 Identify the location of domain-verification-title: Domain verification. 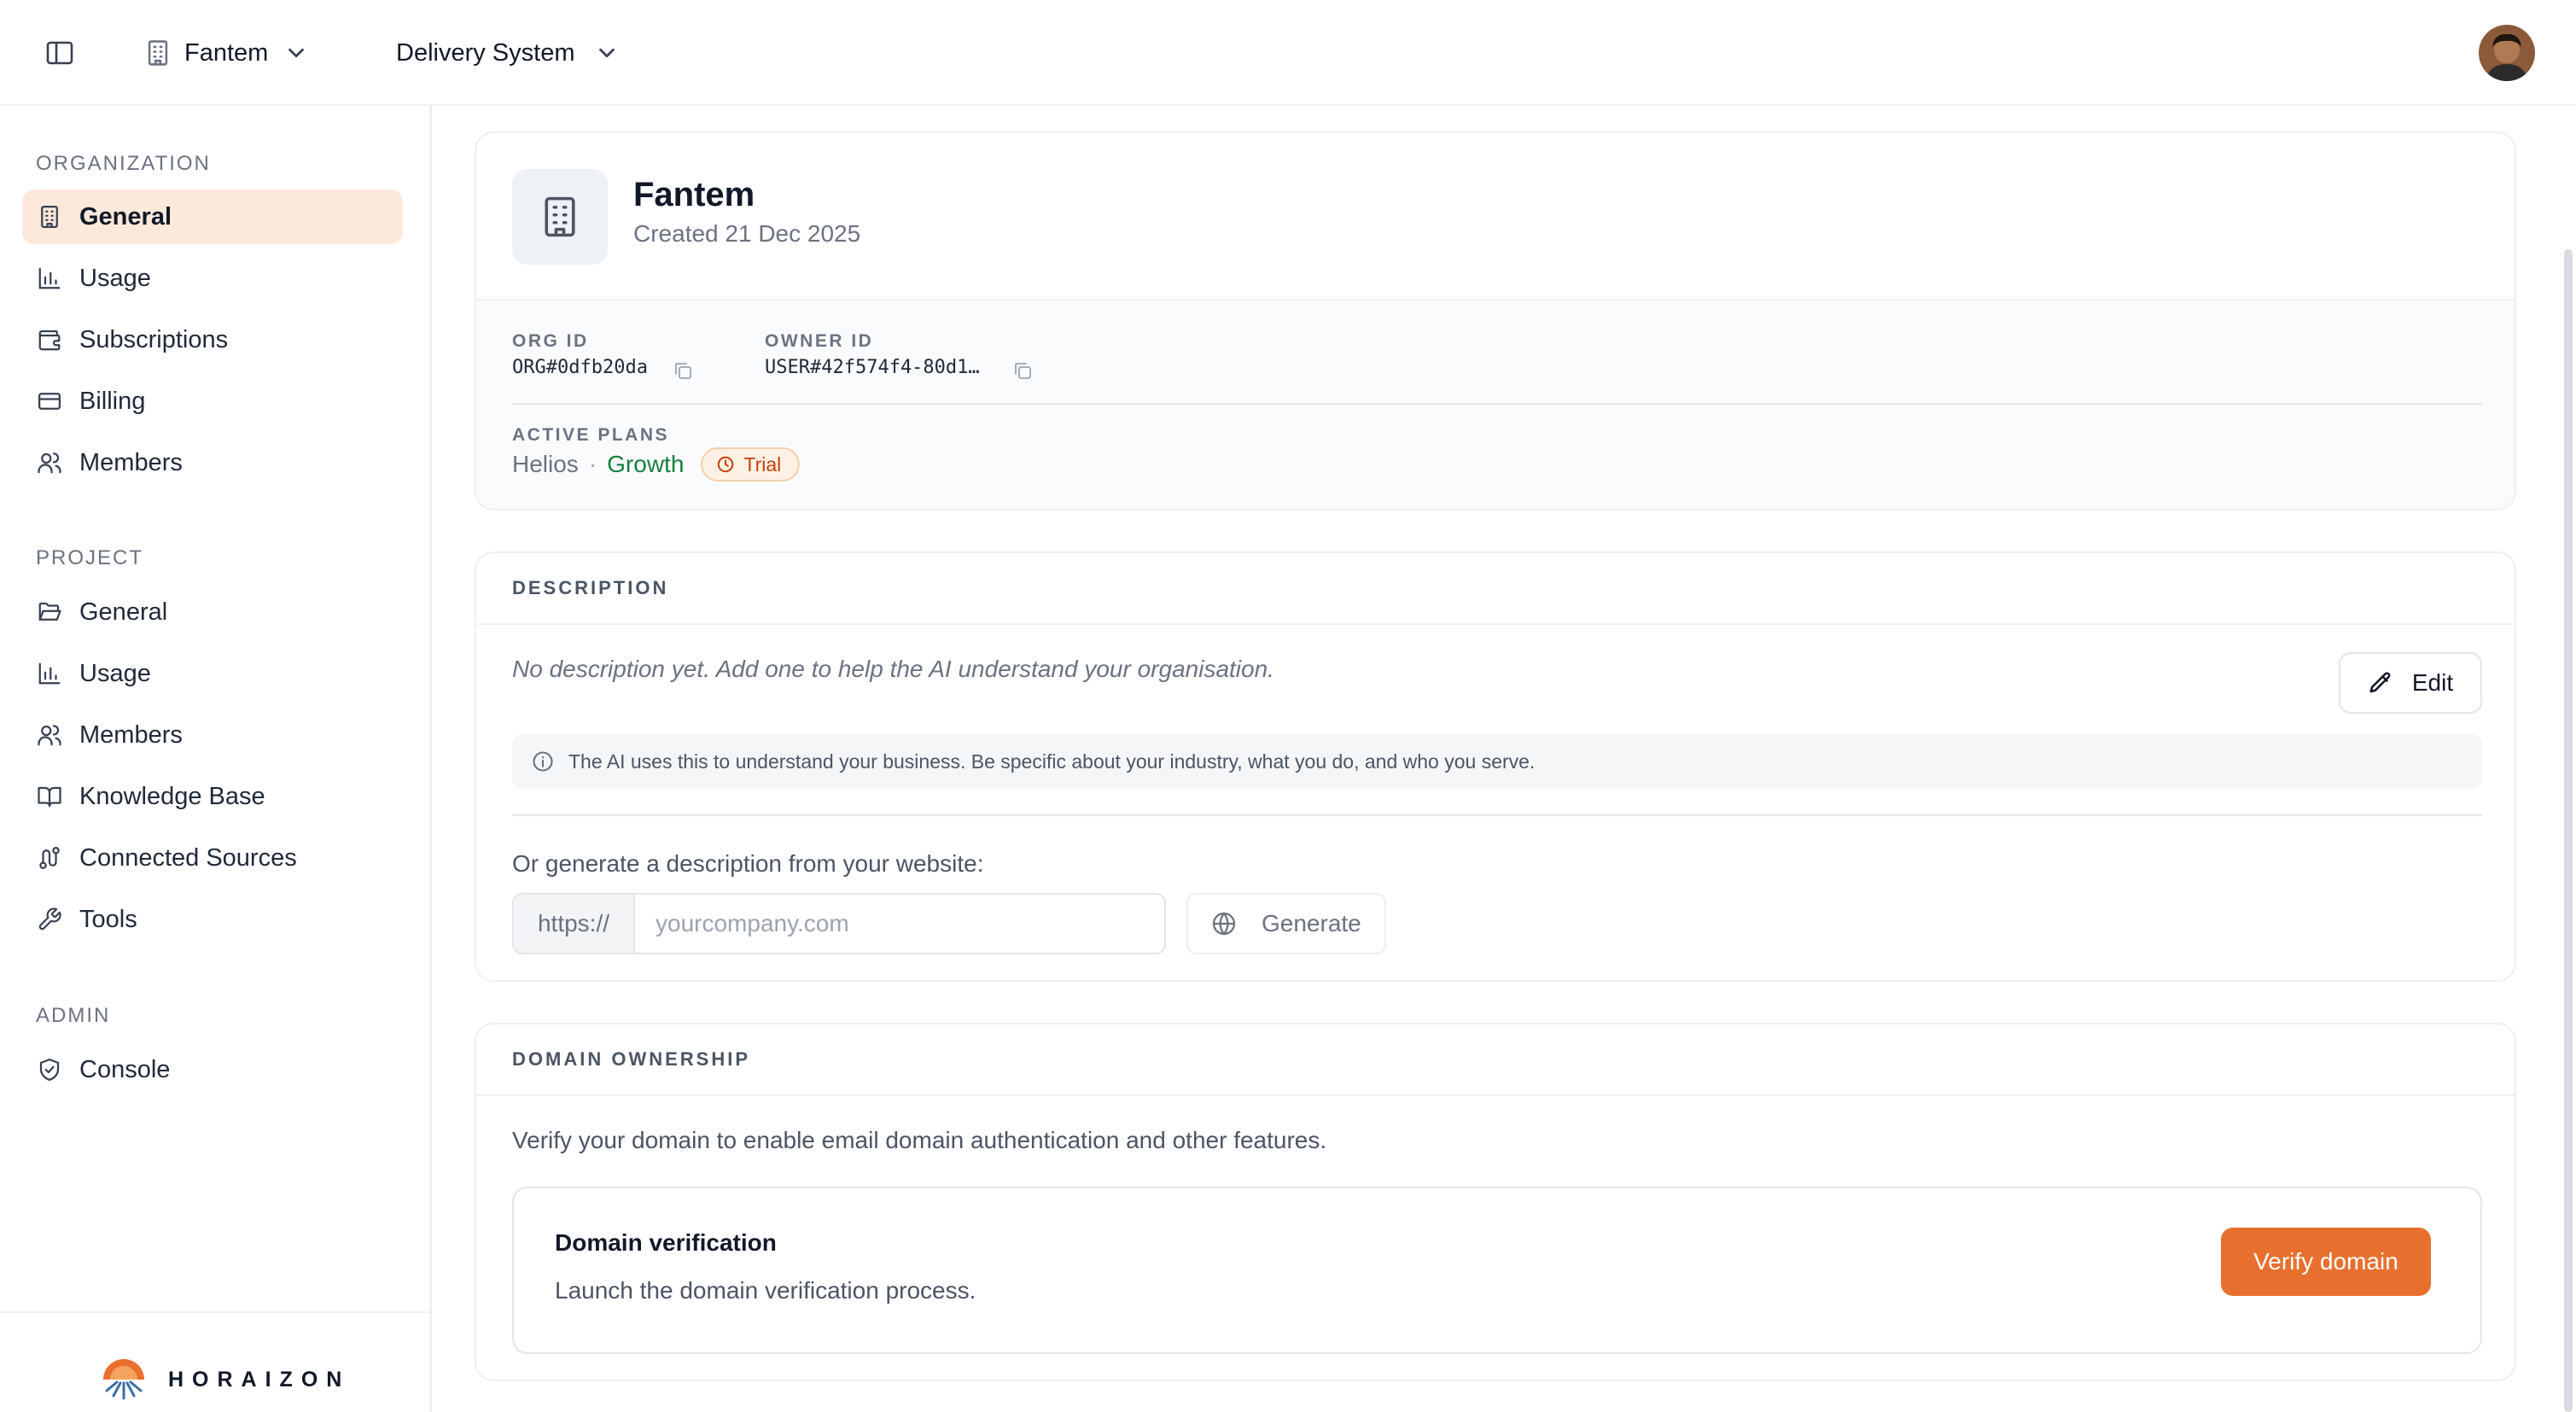
(666, 1242).